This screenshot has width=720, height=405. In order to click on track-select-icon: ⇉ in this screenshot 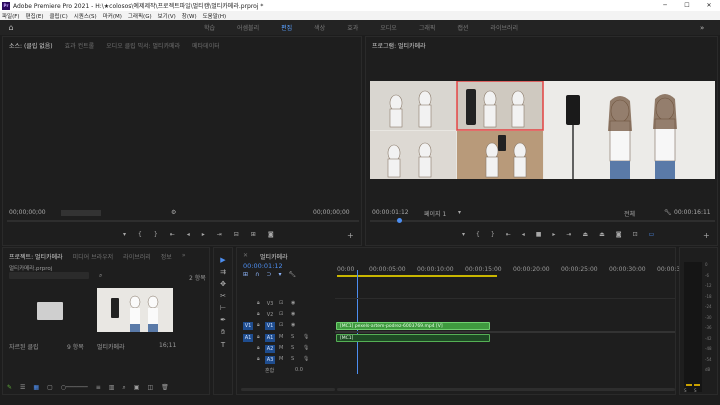, I will do `click(223, 272)`.